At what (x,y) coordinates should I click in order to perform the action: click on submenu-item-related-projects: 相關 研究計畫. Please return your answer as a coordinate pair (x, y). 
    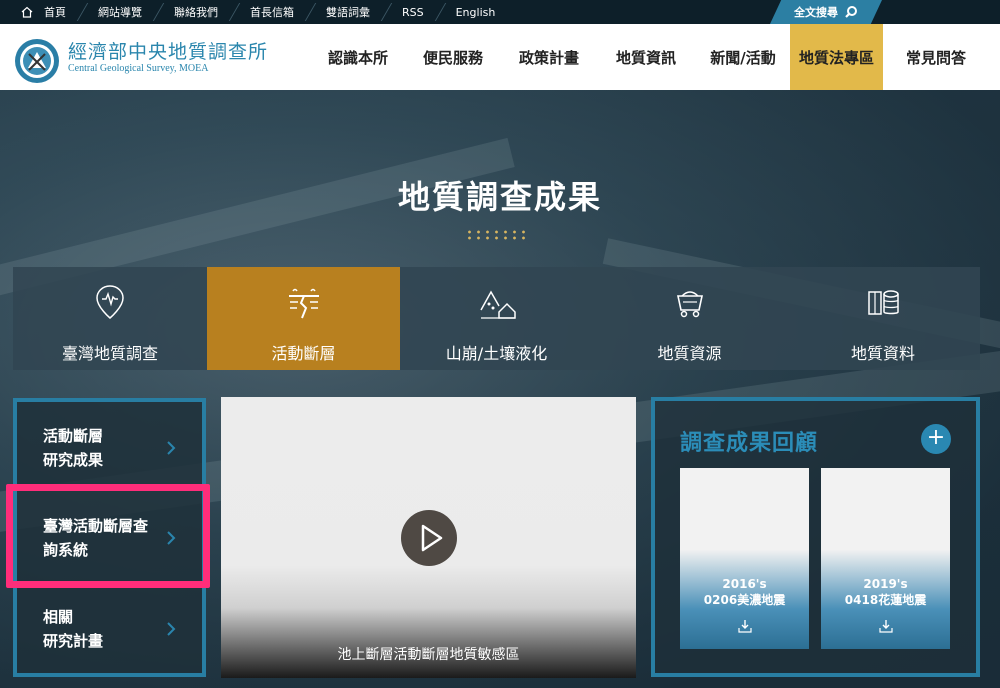
    Looking at the image, I should click on (73, 629).